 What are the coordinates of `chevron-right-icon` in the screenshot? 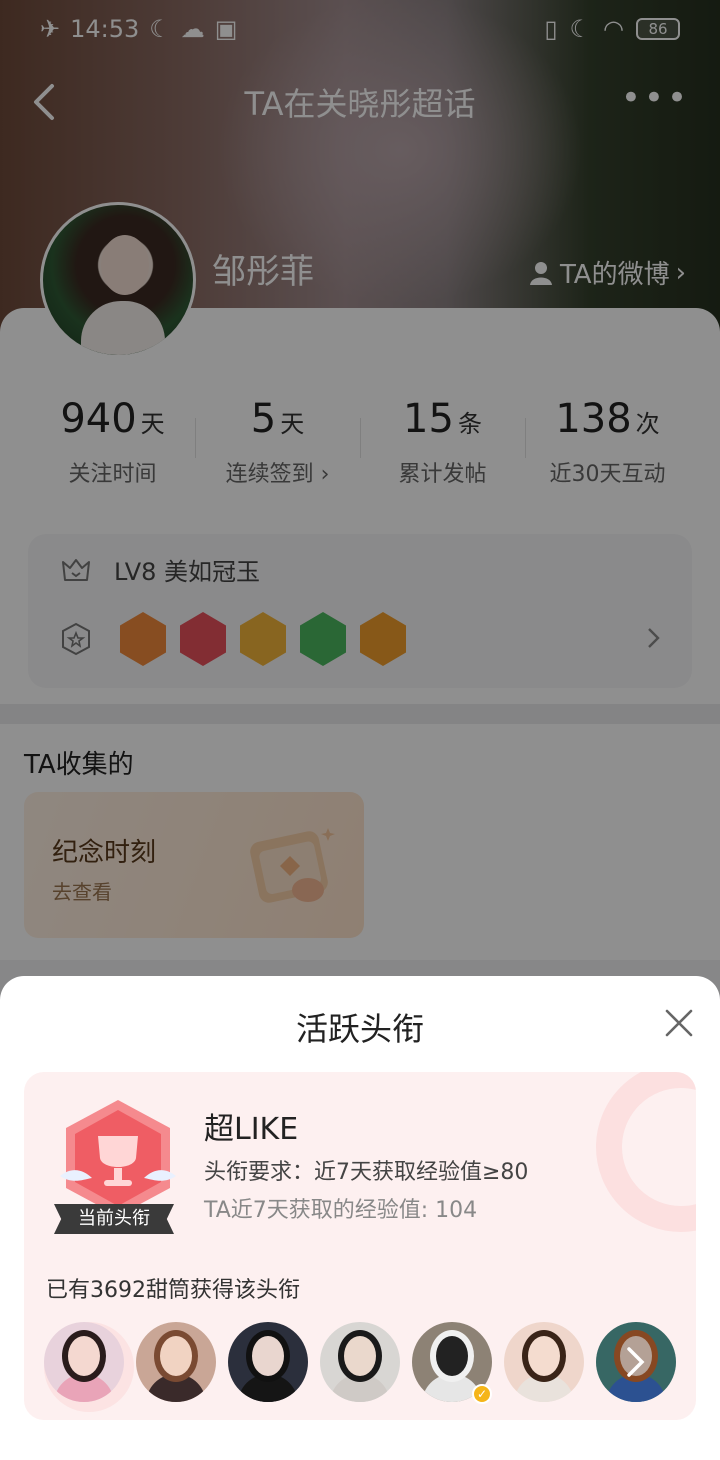 It's located at (636, 1362).